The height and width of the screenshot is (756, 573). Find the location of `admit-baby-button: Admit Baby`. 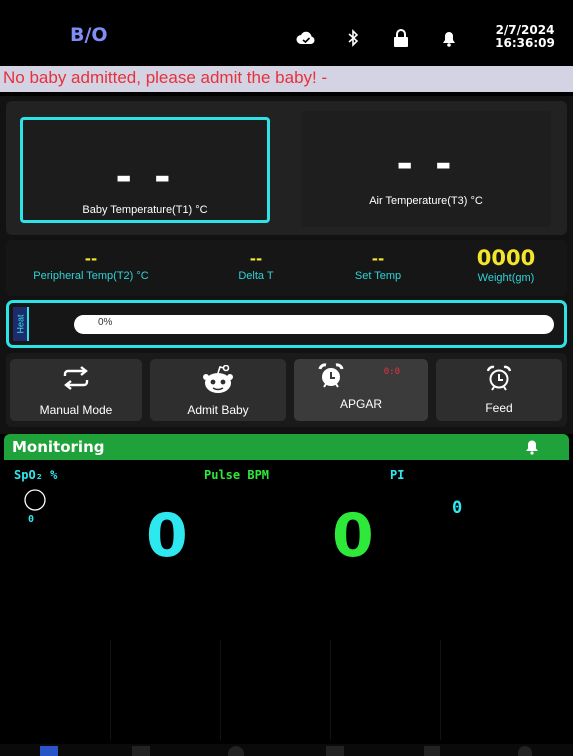

admit-baby-button: Admit Baby is located at coordinates (218, 390).